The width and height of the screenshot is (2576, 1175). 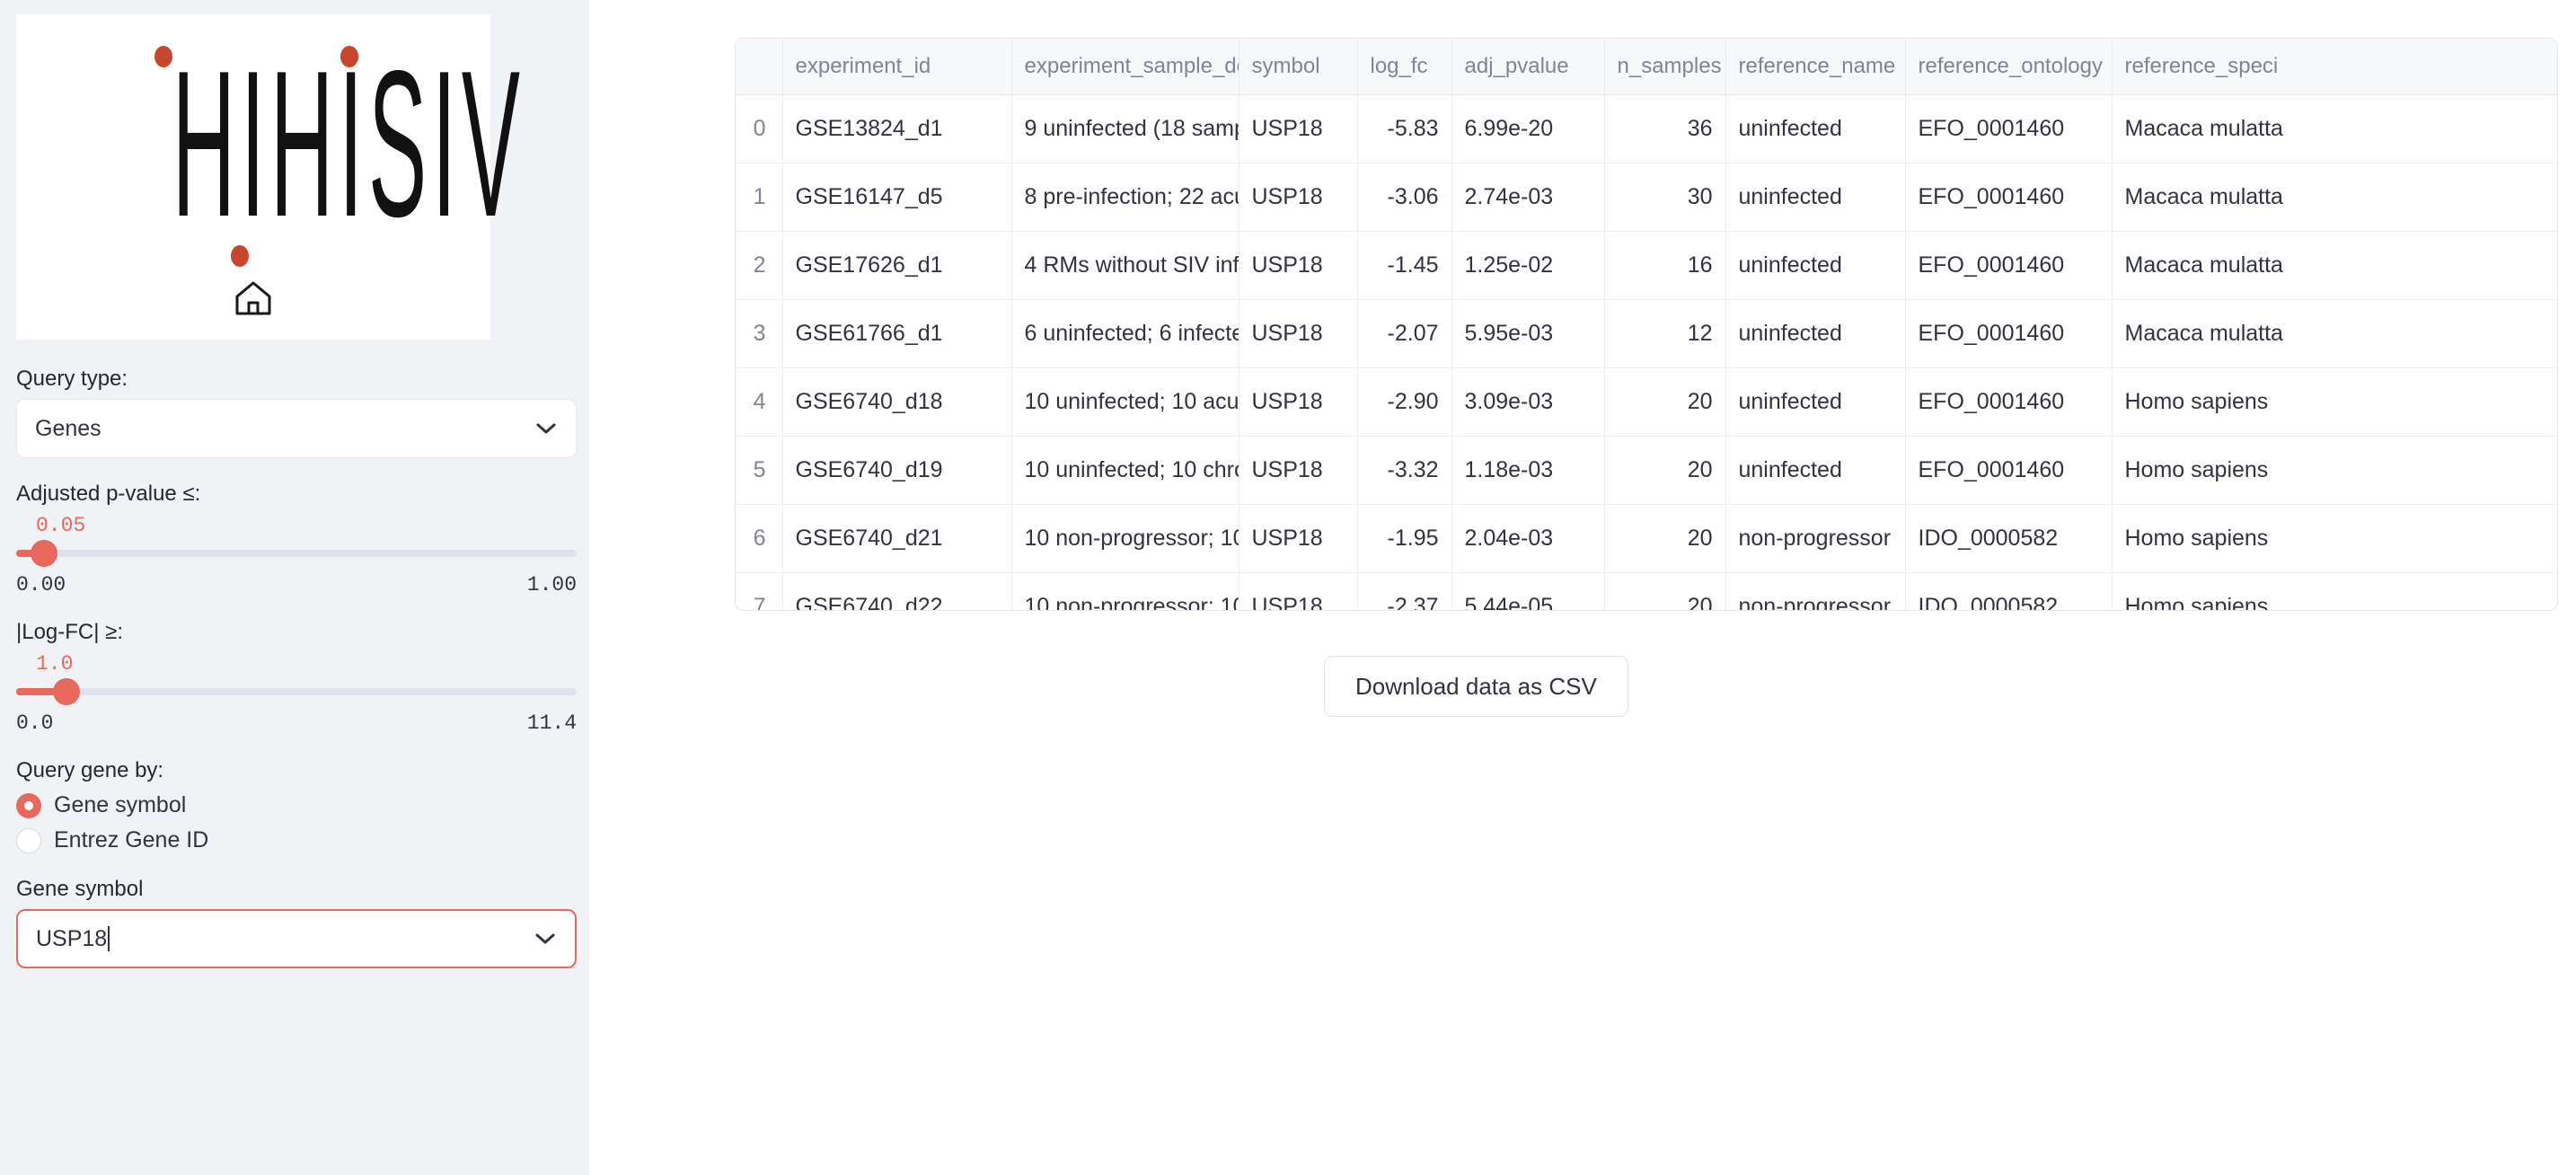 What do you see at coordinates (1528, 538) in the screenshot?
I see `table-cell-adj-pvalue: 2.04e-03` at bounding box center [1528, 538].